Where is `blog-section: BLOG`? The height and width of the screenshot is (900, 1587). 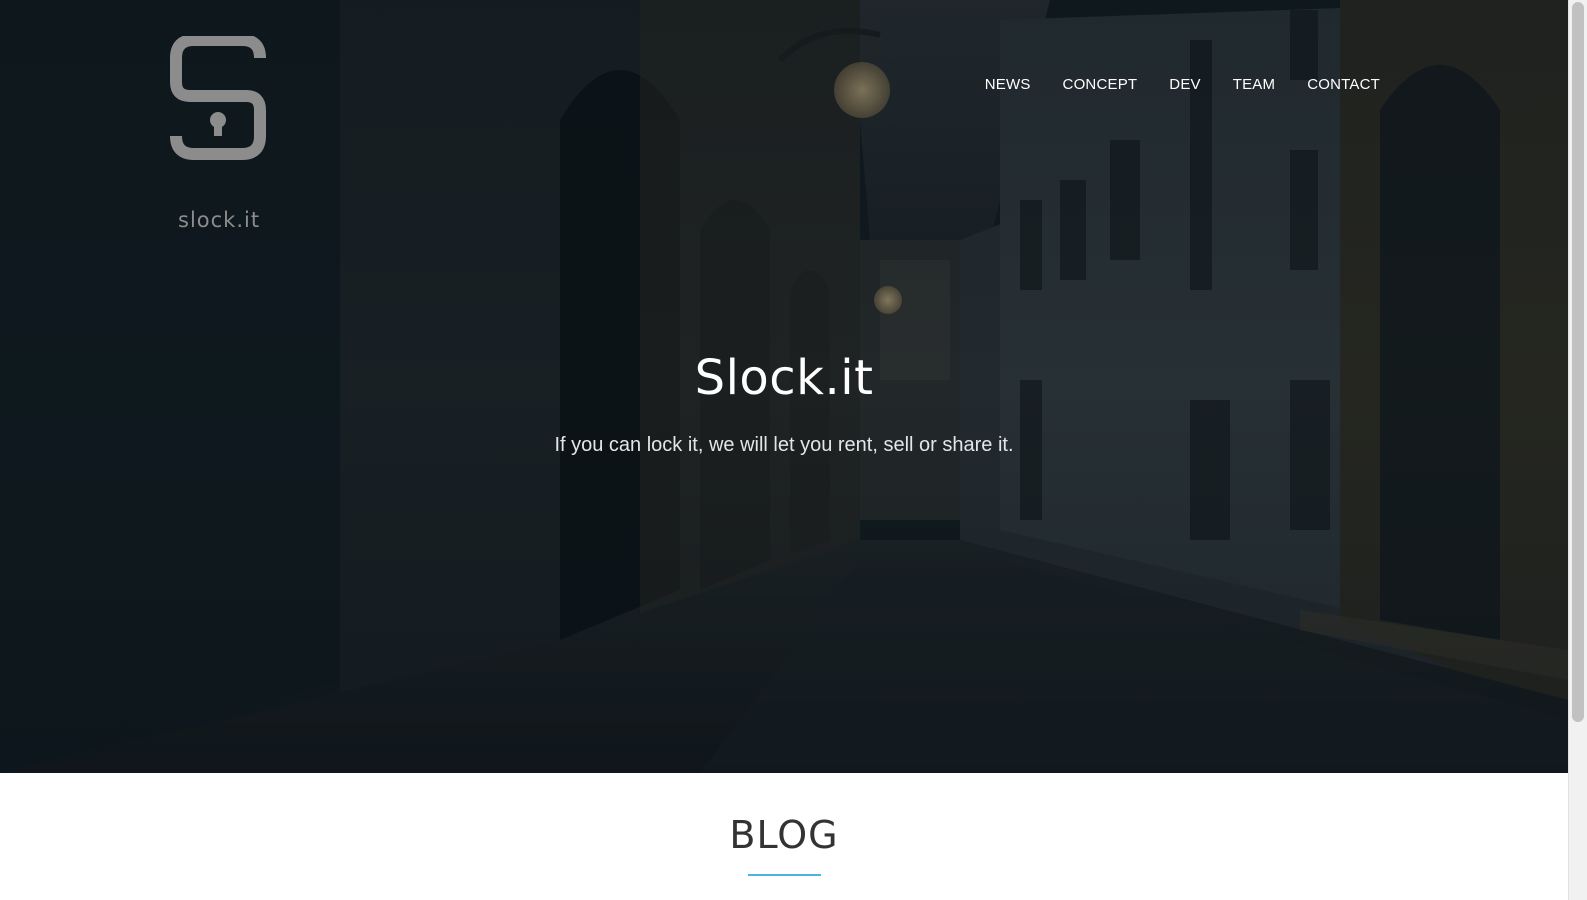
blog-section: BLOG is located at coordinates (784, 836).